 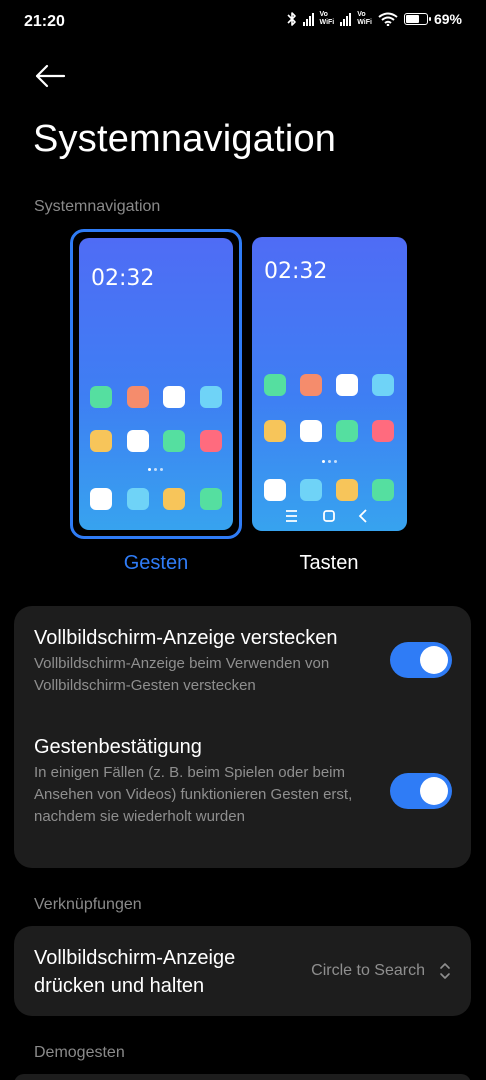 What do you see at coordinates (44, 21) in the screenshot?
I see `status-time: 21:20` at bounding box center [44, 21].